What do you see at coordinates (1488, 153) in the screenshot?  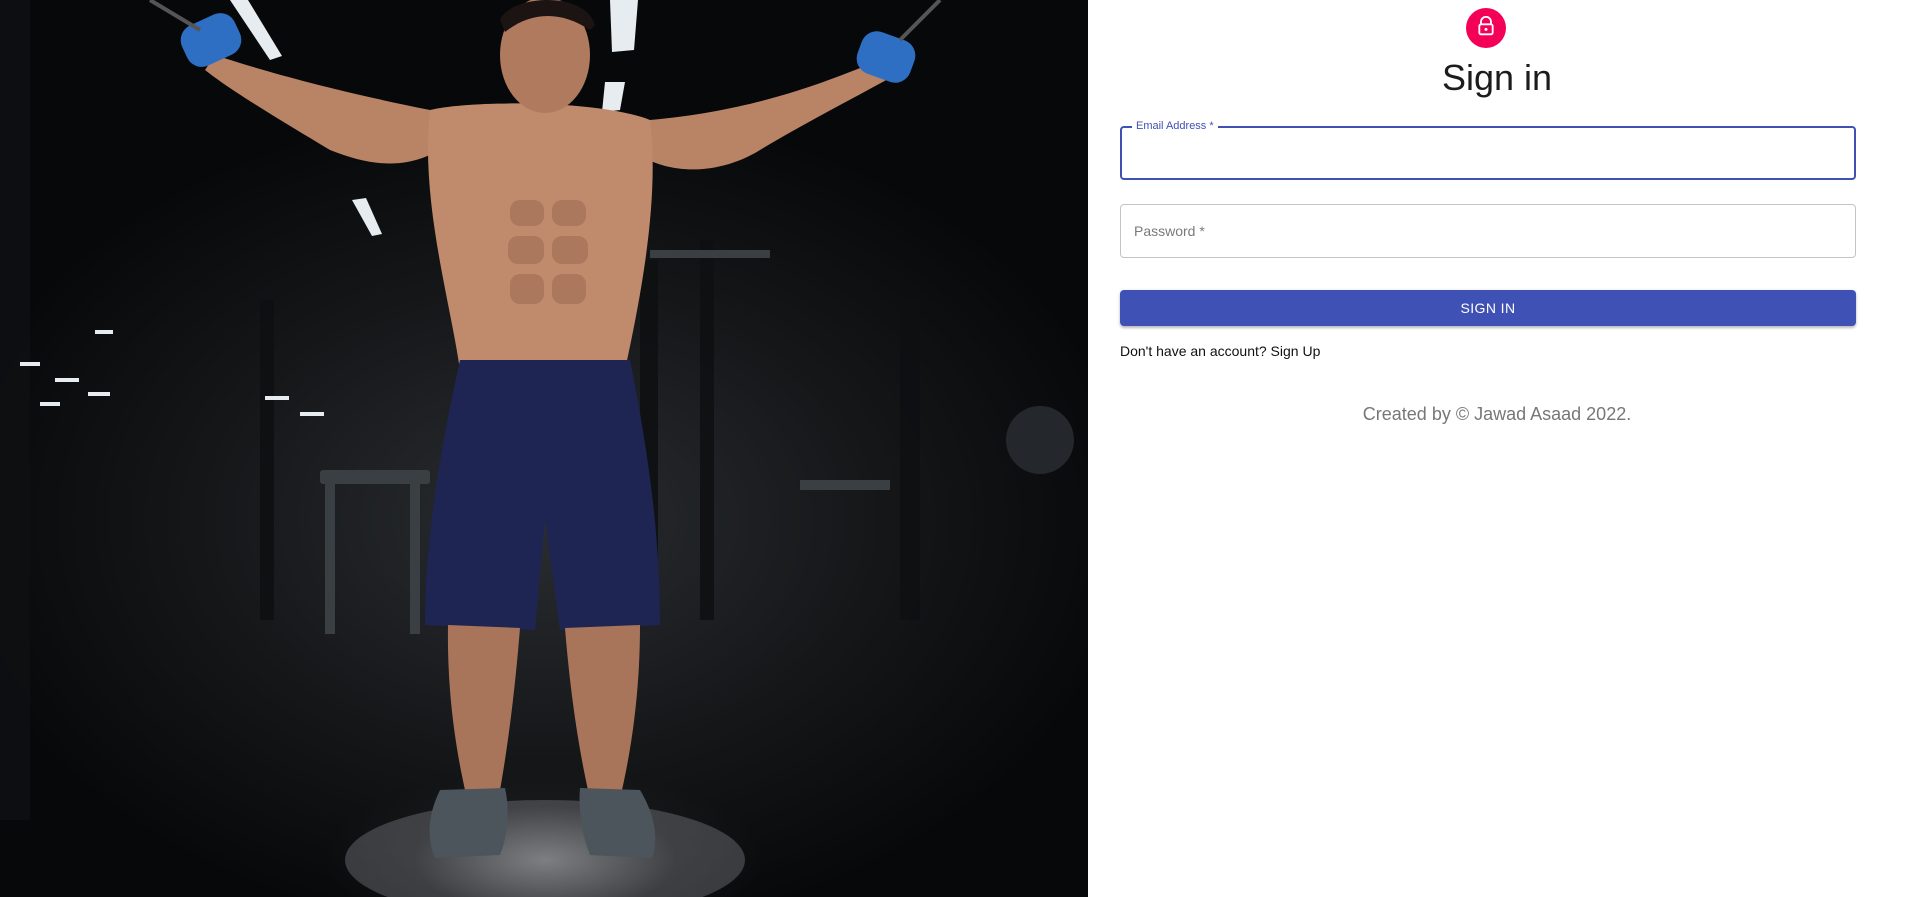 I see `email-input` at bounding box center [1488, 153].